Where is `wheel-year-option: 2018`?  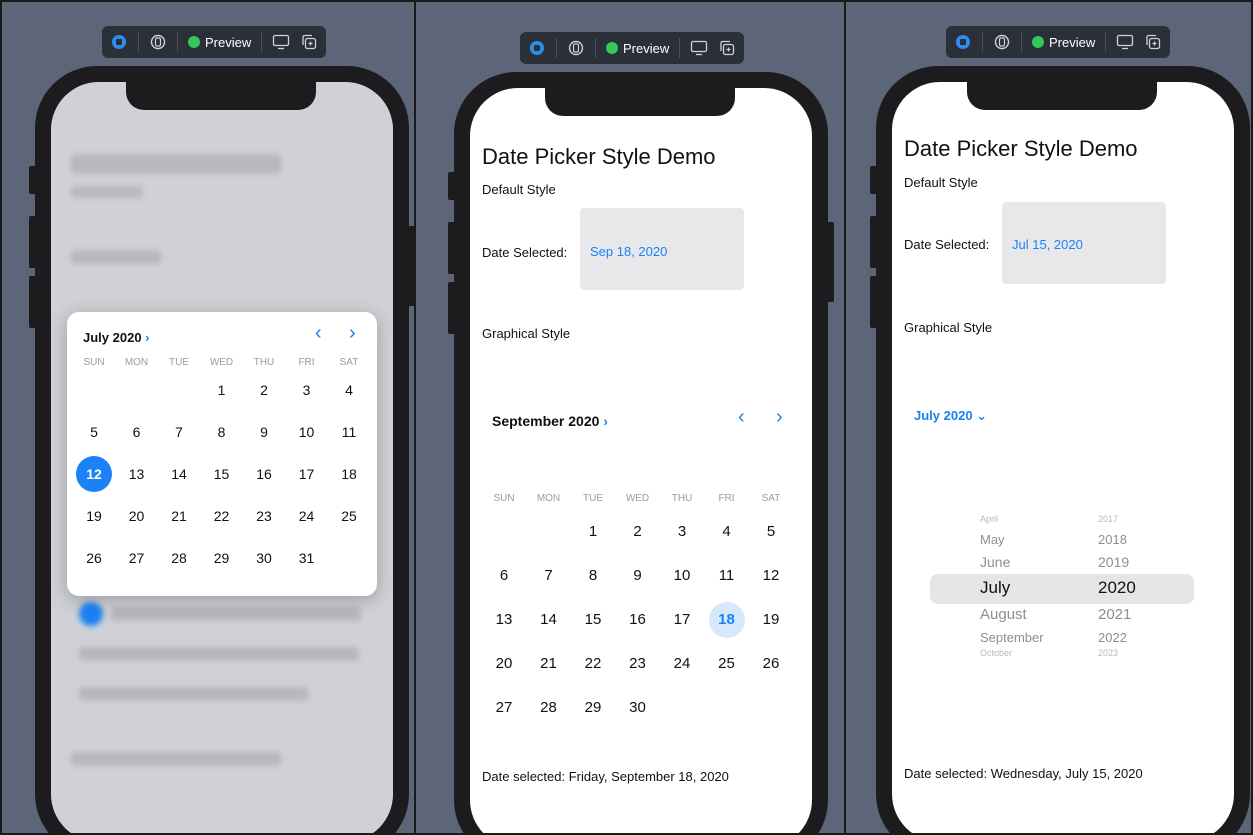
wheel-year-option: 2018 is located at coordinates (1112, 539).